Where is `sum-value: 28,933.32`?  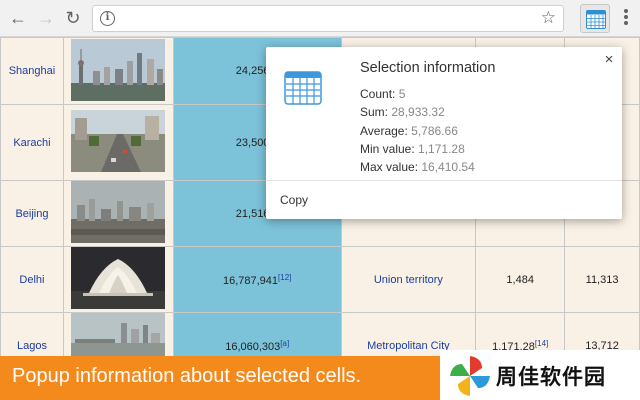
sum-value: 28,933.32 is located at coordinates (418, 112).